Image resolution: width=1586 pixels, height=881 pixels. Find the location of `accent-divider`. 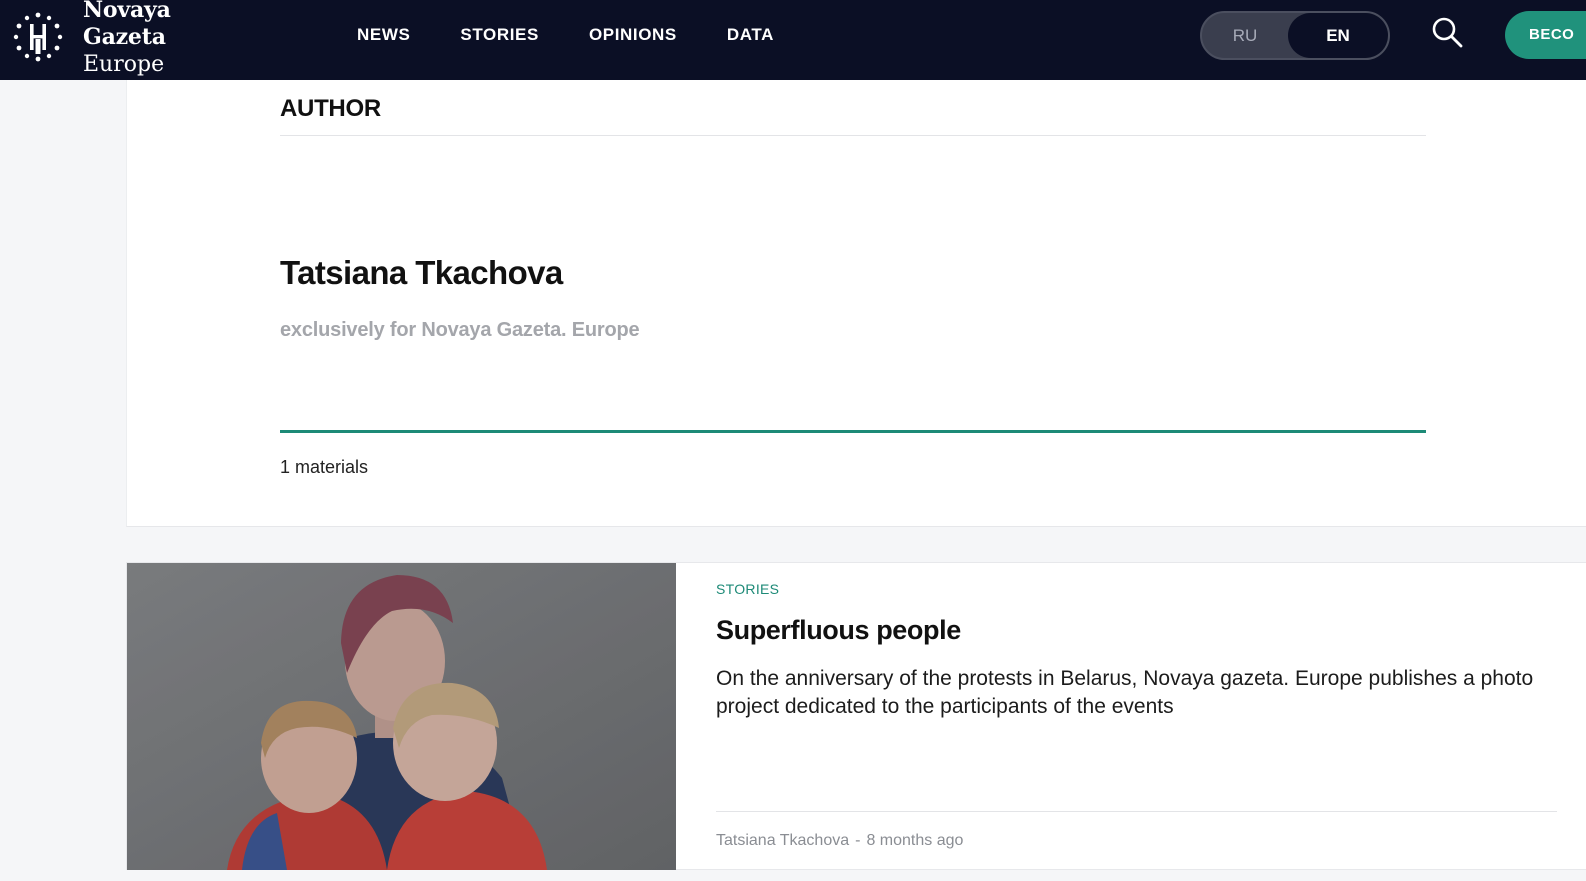

accent-divider is located at coordinates (853, 431).